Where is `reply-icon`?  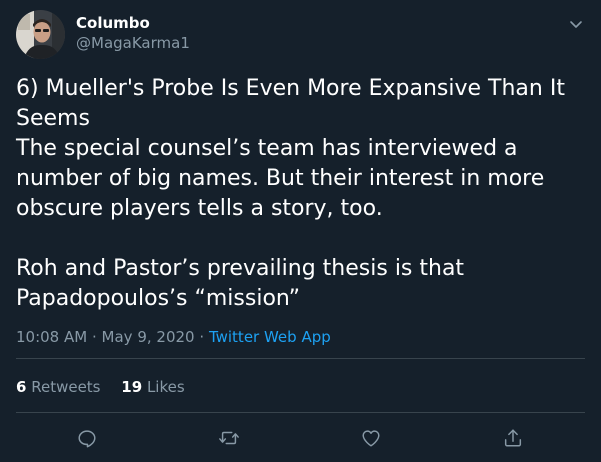
reply-icon is located at coordinates (87, 439).